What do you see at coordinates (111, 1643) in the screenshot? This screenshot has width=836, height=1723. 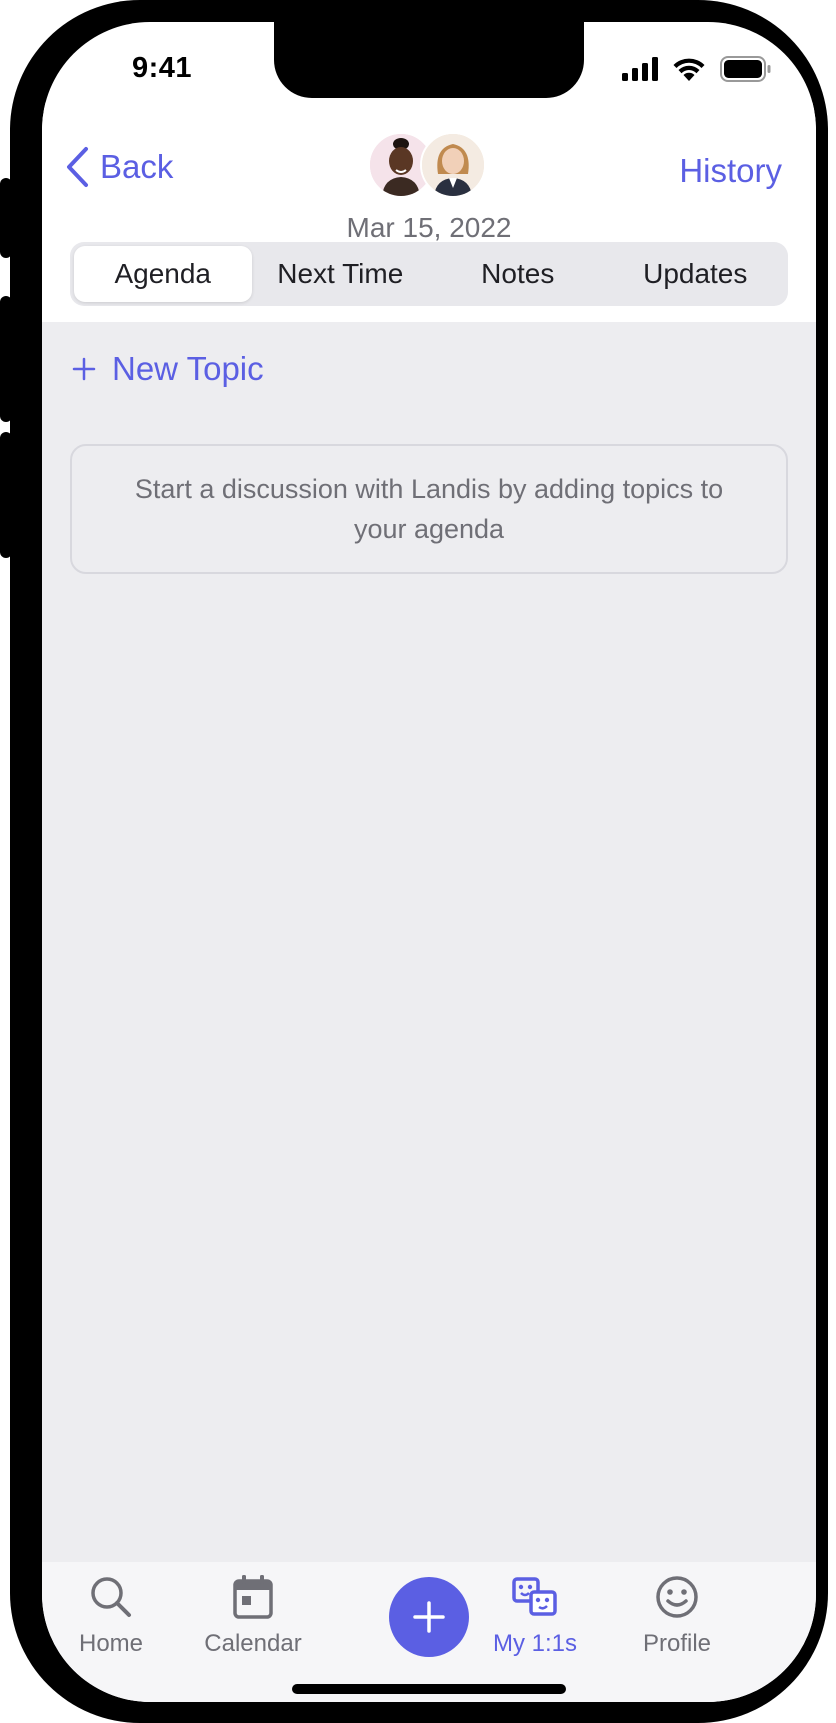 I see `tab-home-label: Home` at bounding box center [111, 1643].